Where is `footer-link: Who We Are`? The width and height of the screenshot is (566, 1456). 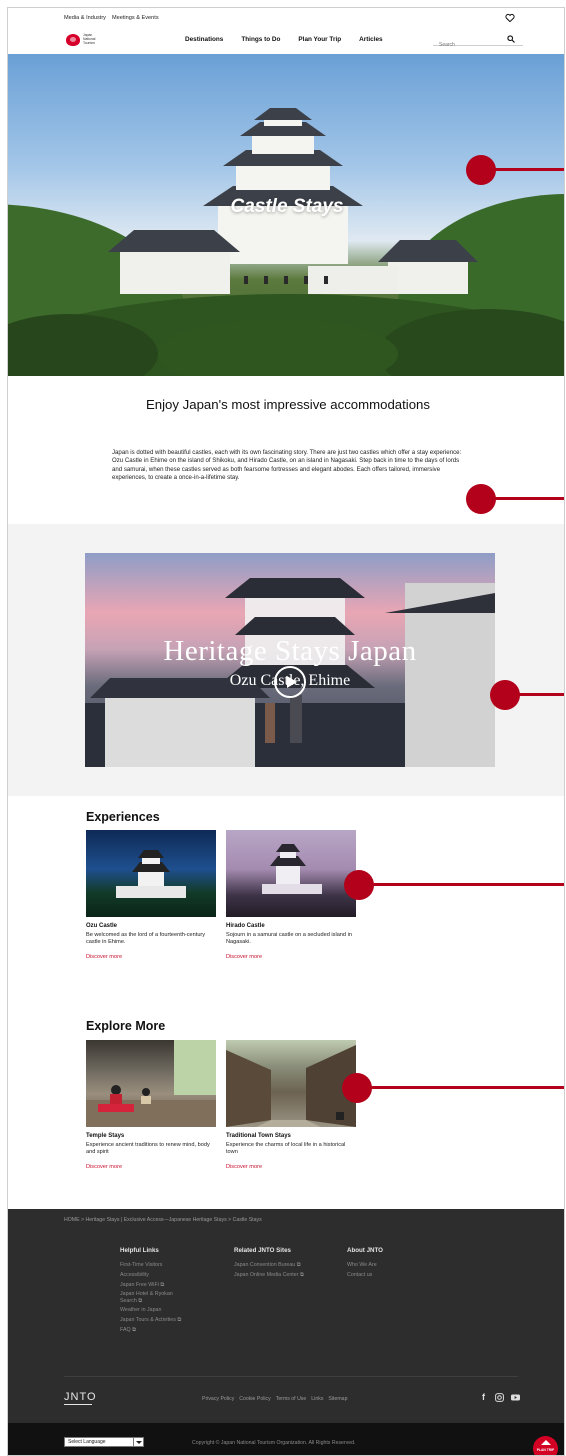
footer-link: Who We Are is located at coordinates (365, 1265).